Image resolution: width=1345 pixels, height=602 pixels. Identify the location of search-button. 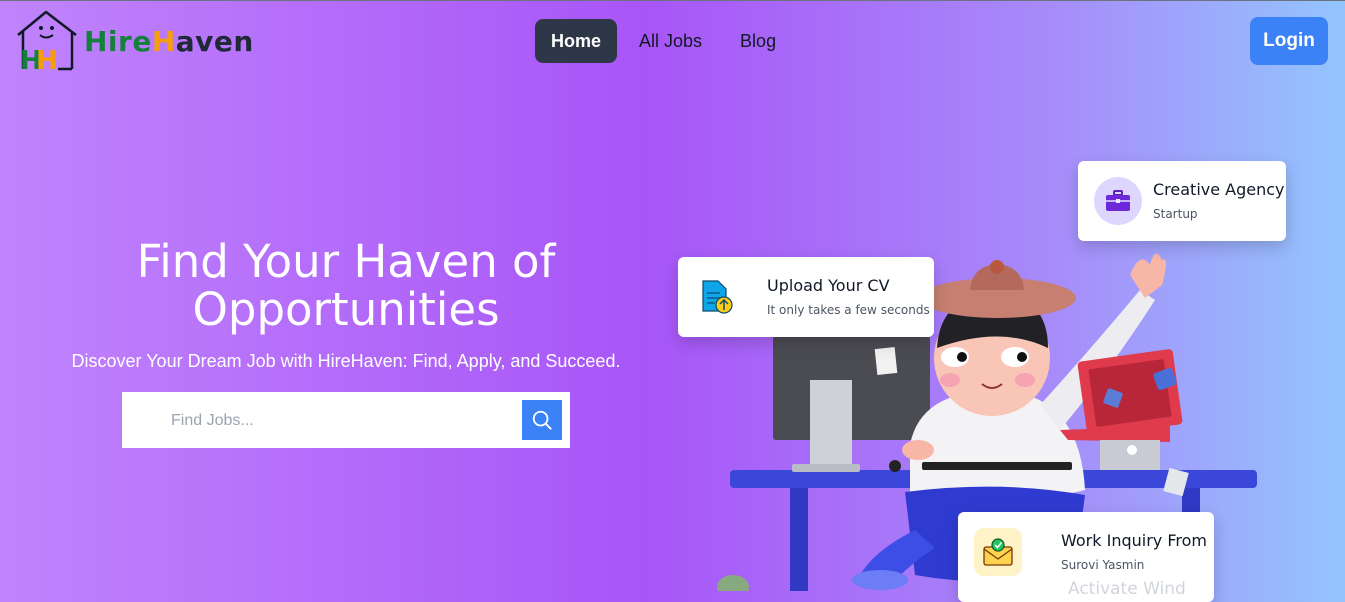
(542, 420).